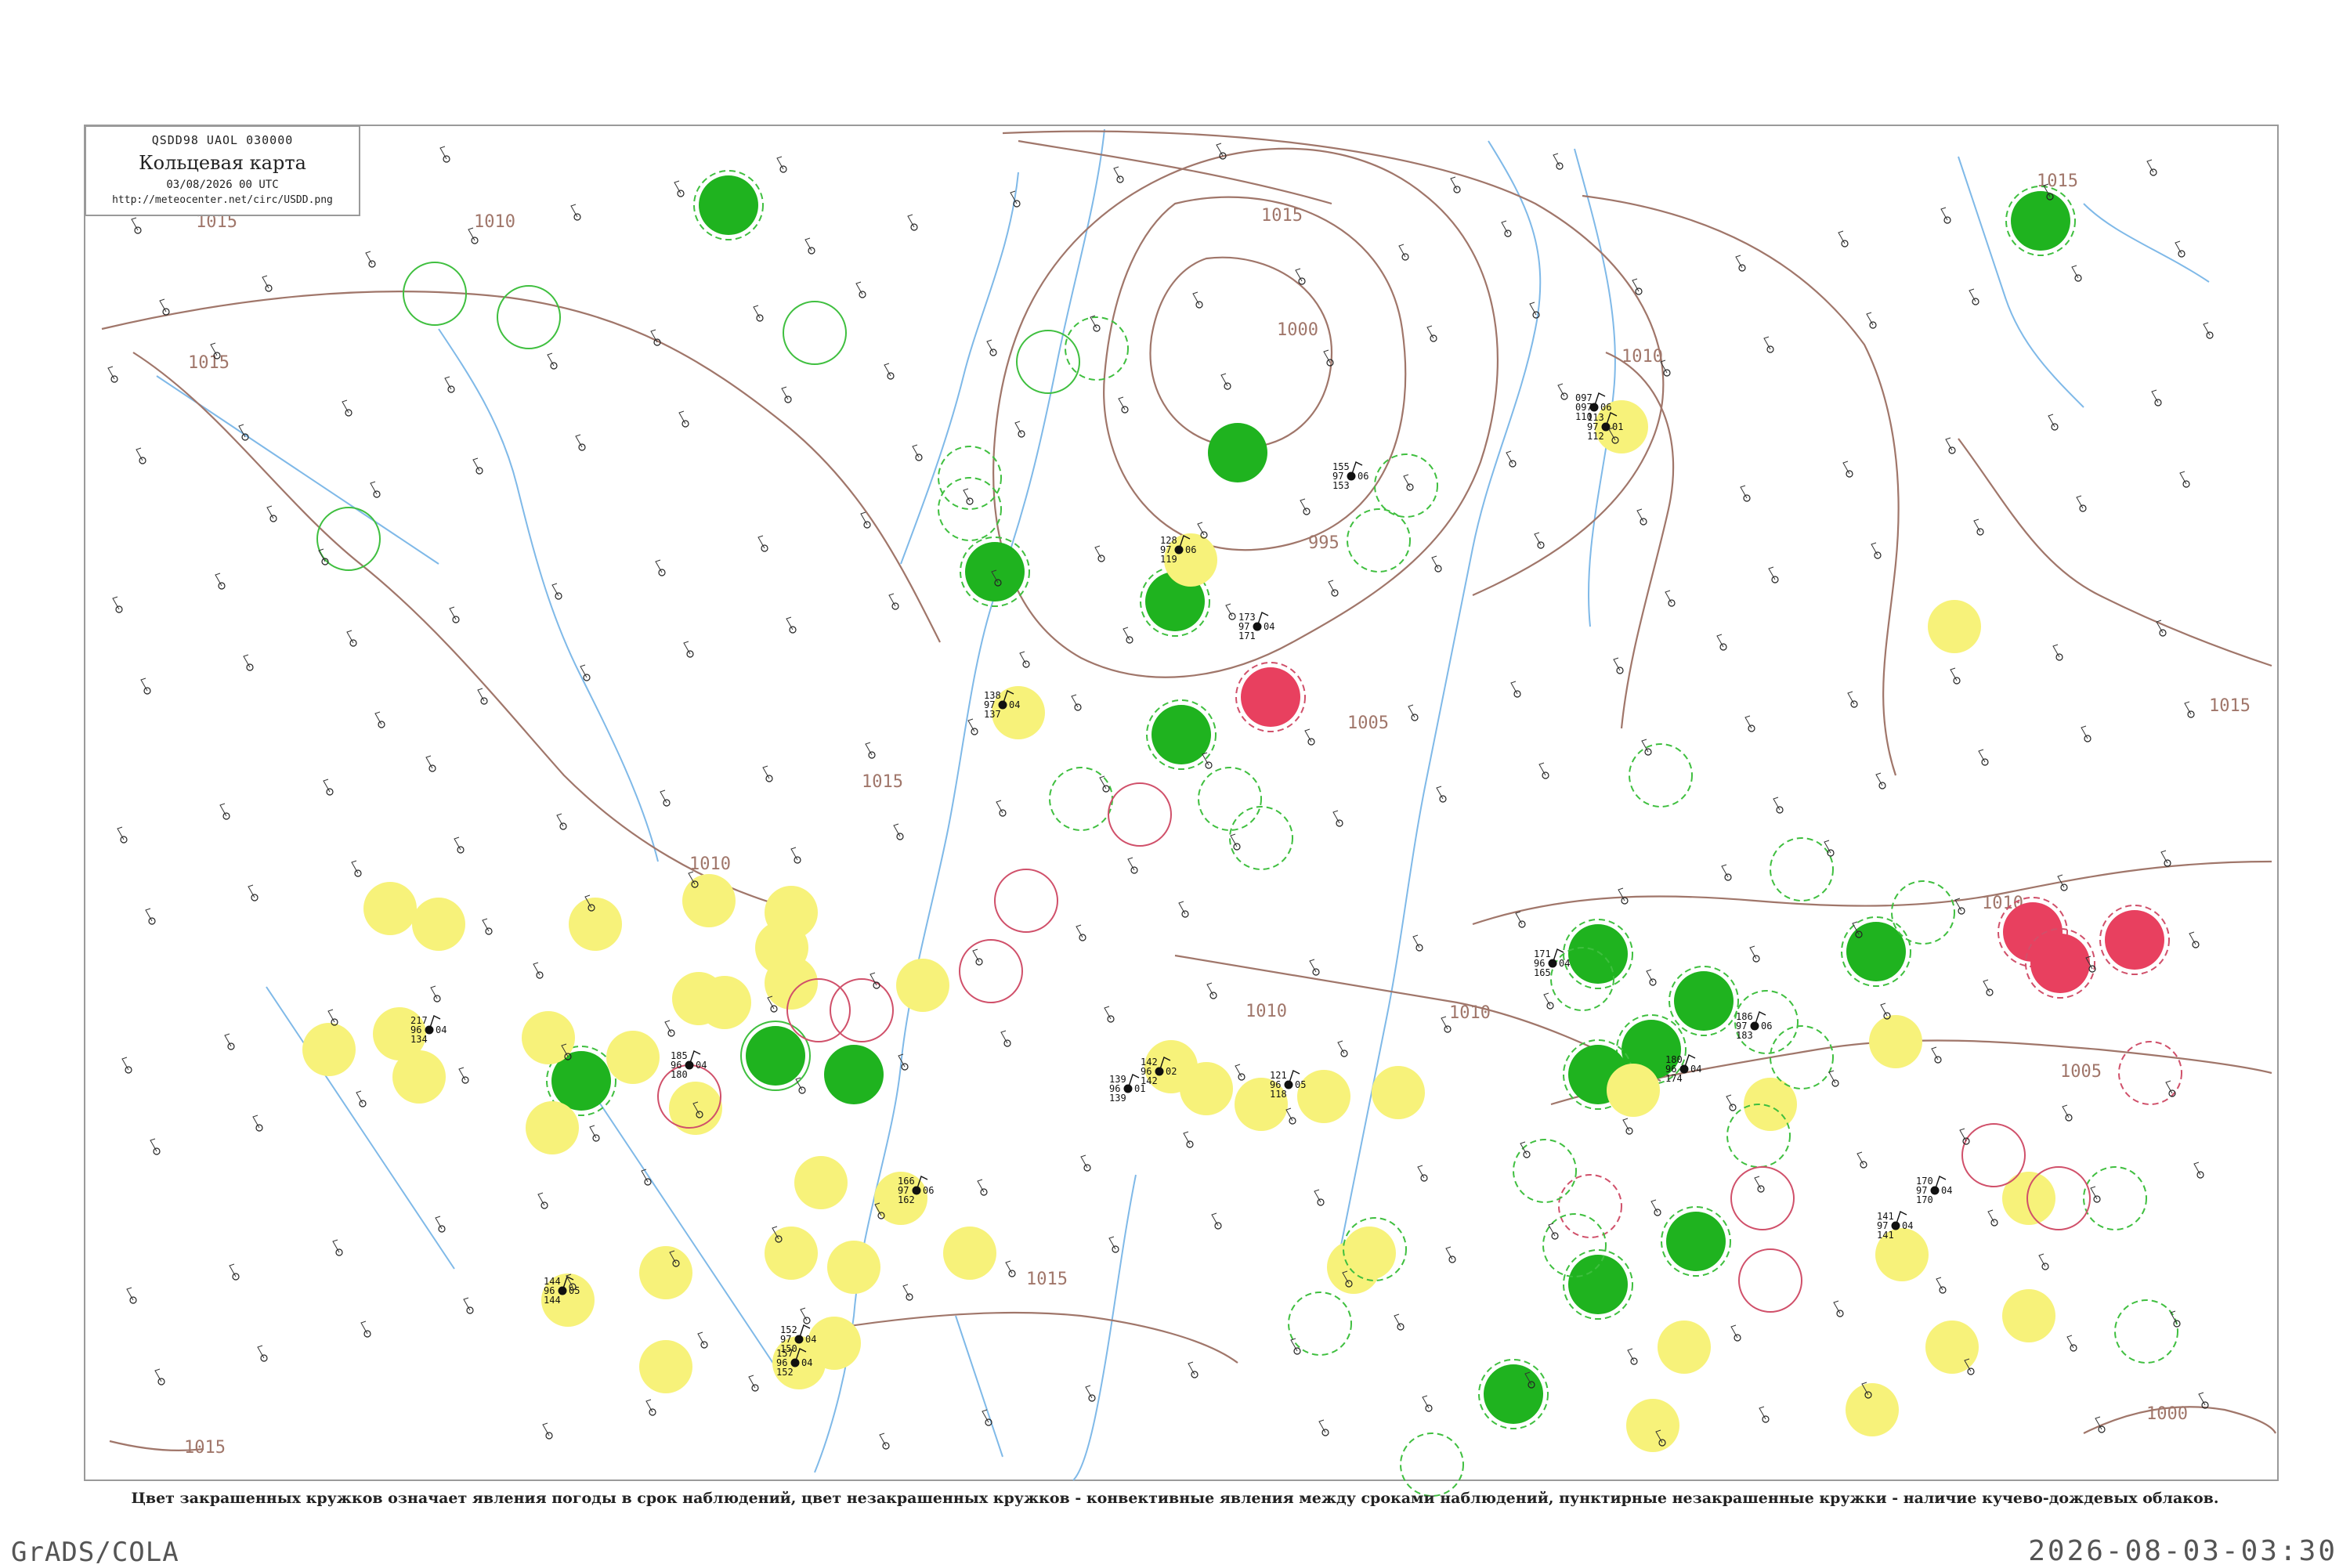 This screenshot has height=1568, width=2350. I want to click on station-d: 137, so click(992, 714).